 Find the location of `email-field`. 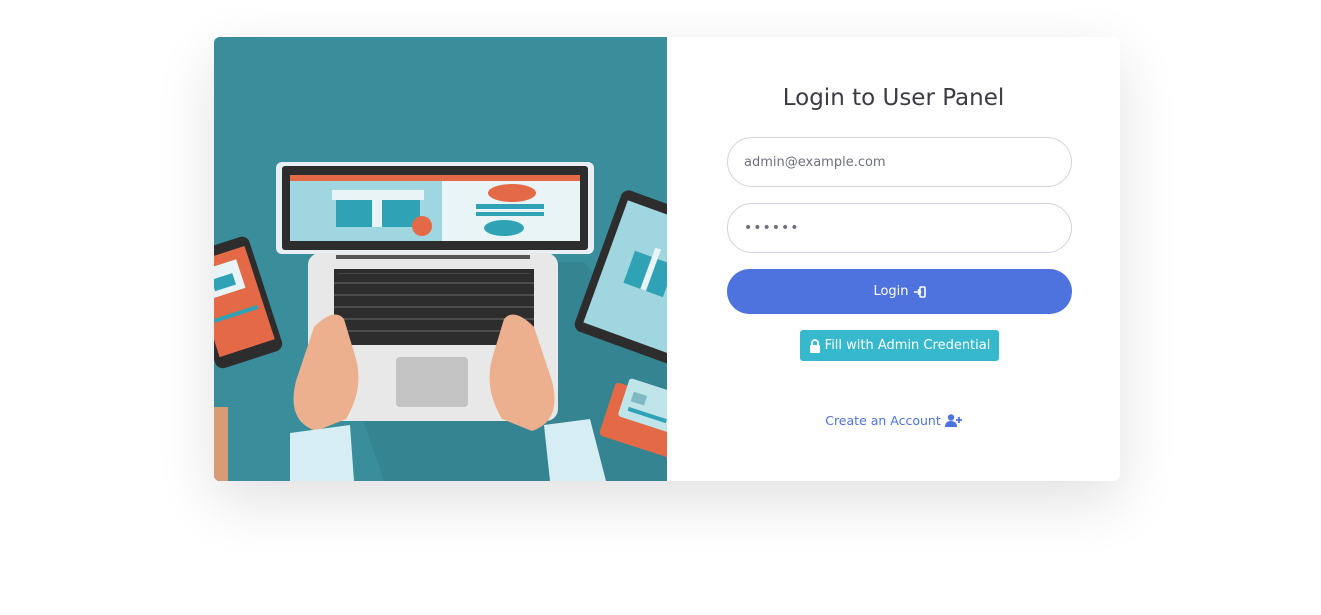

email-field is located at coordinates (899, 162).